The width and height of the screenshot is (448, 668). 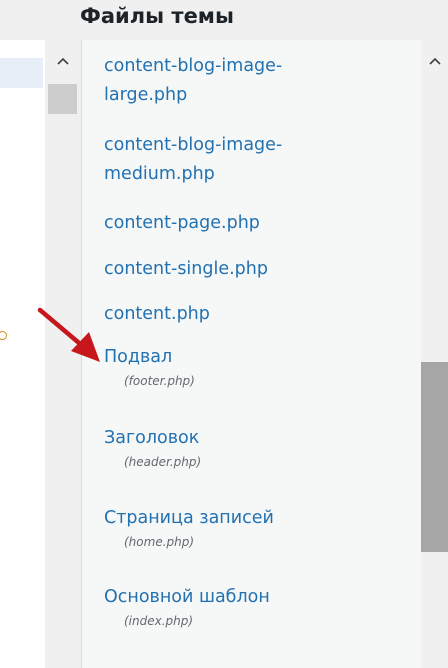 I want to click on file-link-content: content.php, so click(x=254, y=314).